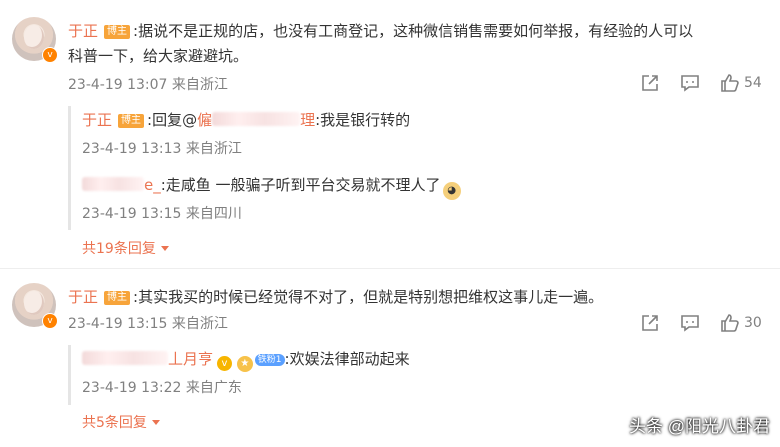 This screenshot has width=780, height=447. What do you see at coordinates (451, 191) in the screenshot?
I see `doge-emoji-icon: ◕` at bounding box center [451, 191].